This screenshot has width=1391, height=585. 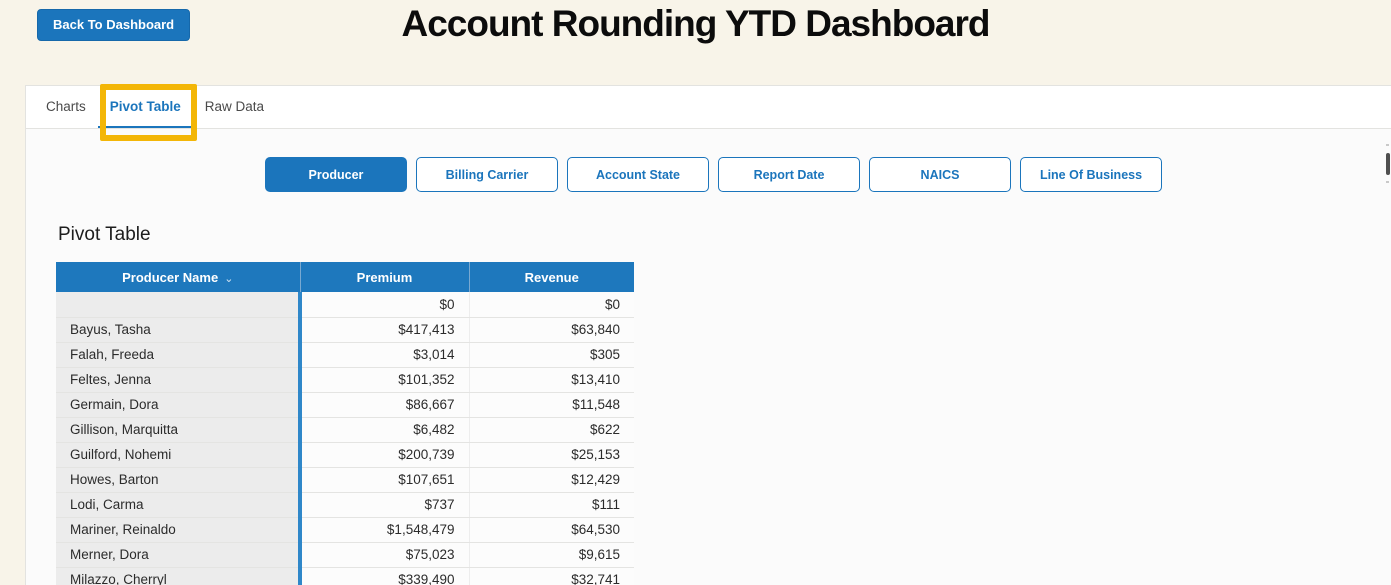 What do you see at coordinates (170, 277) in the screenshot?
I see `column-header-label: Producer Name` at bounding box center [170, 277].